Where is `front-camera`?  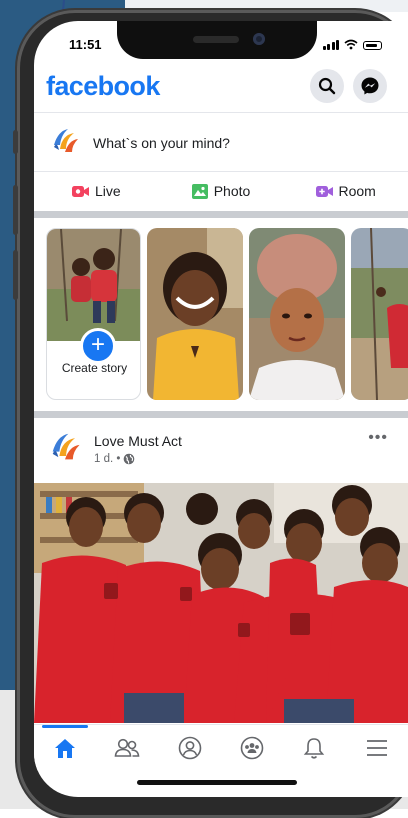
front-camera is located at coordinates (259, 39).